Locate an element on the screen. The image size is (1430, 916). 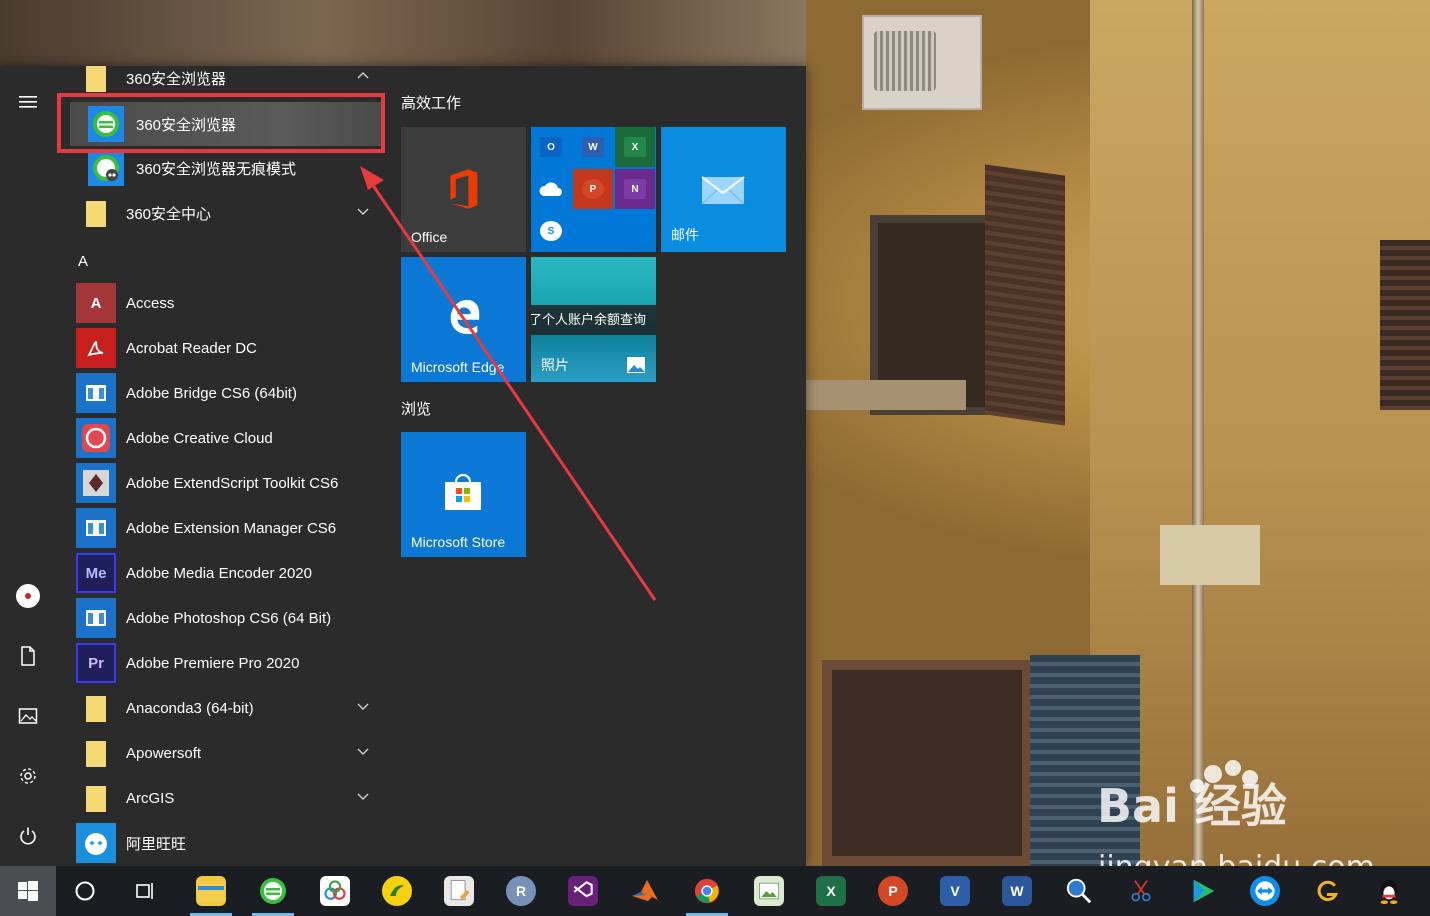
taskbar-matlab is located at coordinates (645, 891).